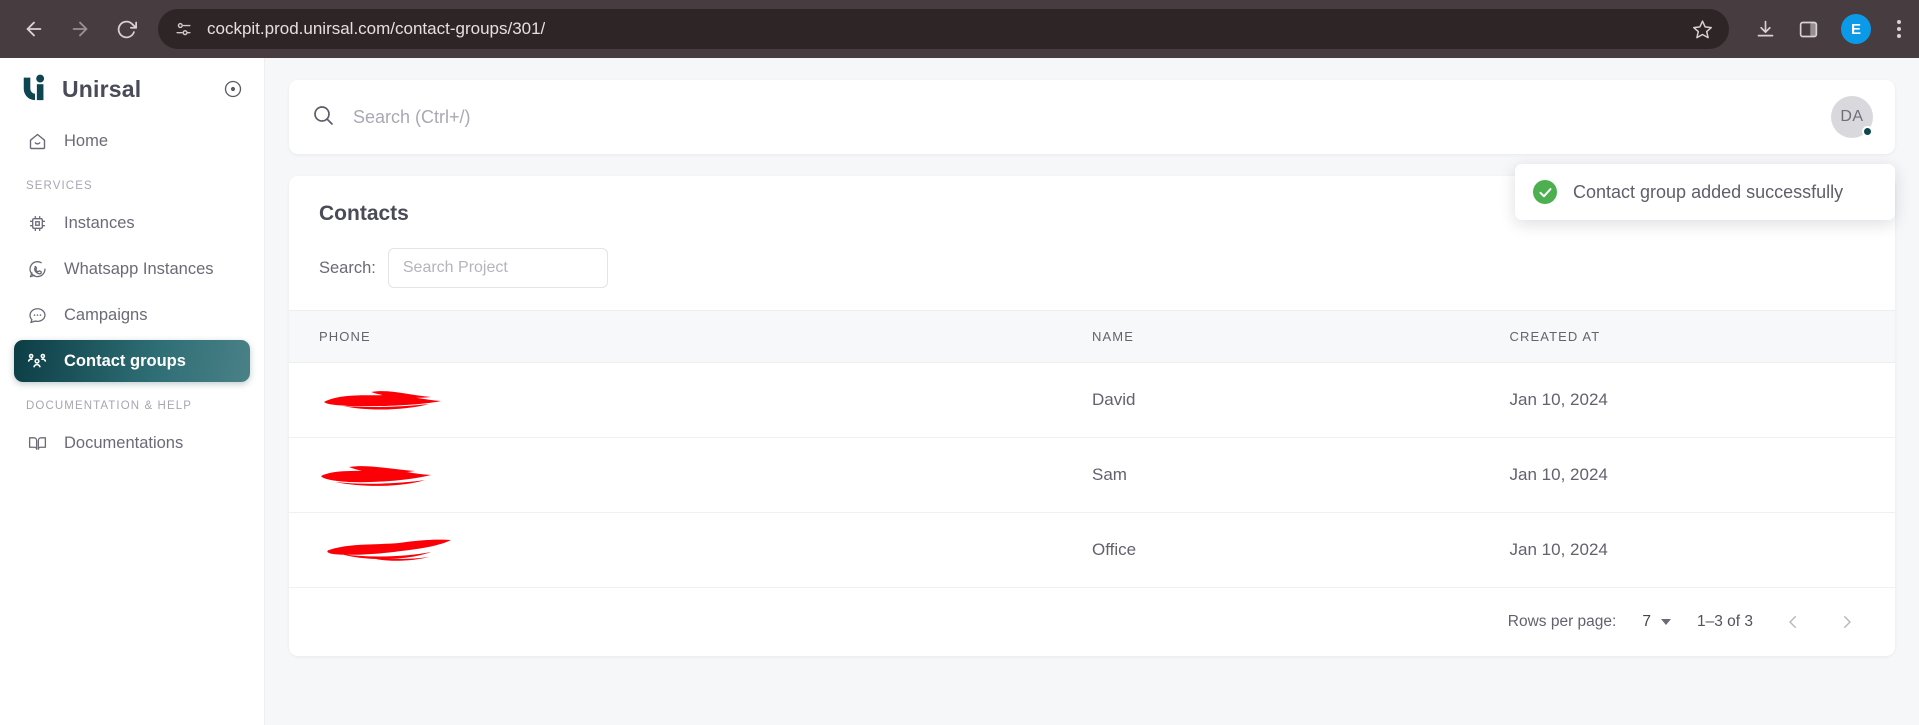 This screenshot has height=725, width=1919. What do you see at coordinates (132, 141) in the screenshot?
I see `sidebar-item-home: Home` at bounding box center [132, 141].